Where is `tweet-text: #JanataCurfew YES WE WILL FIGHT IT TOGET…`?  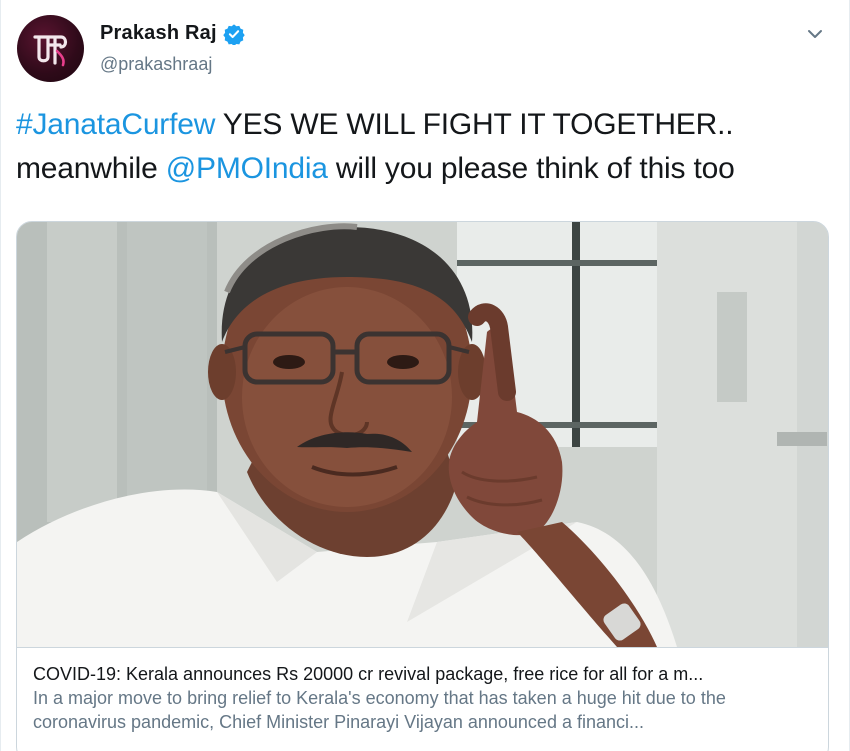
tweet-text: #JanataCurfew YES WE WILL FIGHT IT TOGET… is located at coordinates (426, 147).